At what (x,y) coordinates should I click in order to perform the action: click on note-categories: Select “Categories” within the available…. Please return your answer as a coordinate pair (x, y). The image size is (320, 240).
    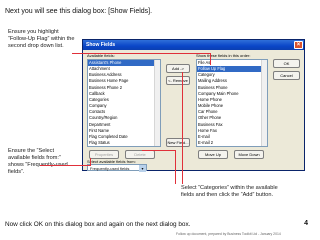
    Looking at the image, I should click on (229, 192).